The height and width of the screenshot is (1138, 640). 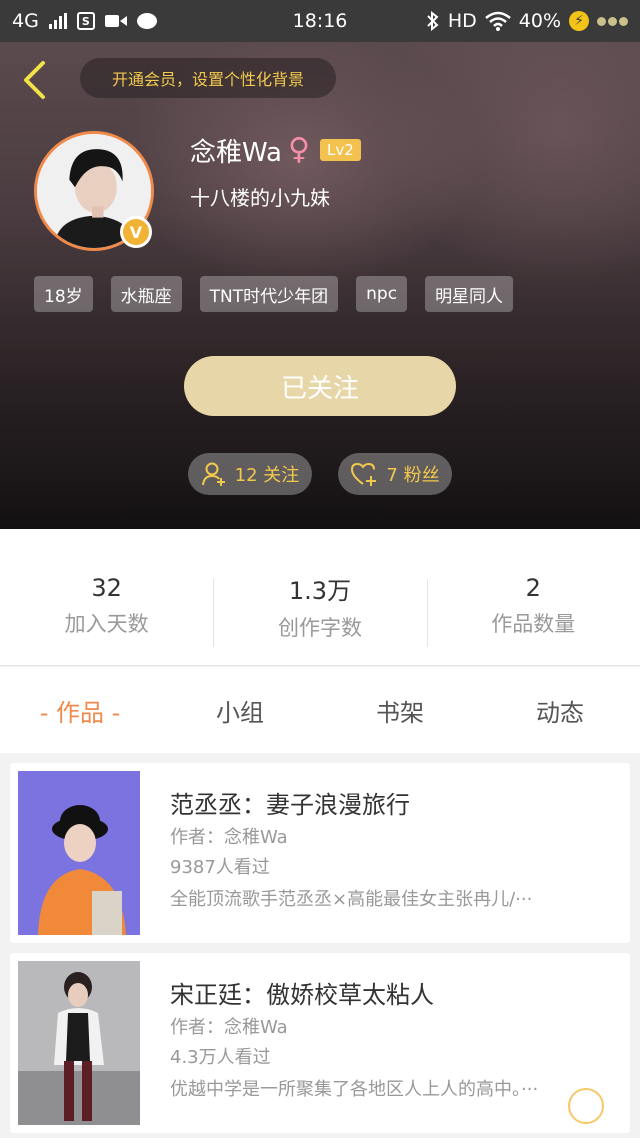 What do you see at coordinates (400, 710) in the screenshot?
I see `tab-bookshelf: 书架` at bounding box center [400, 710].